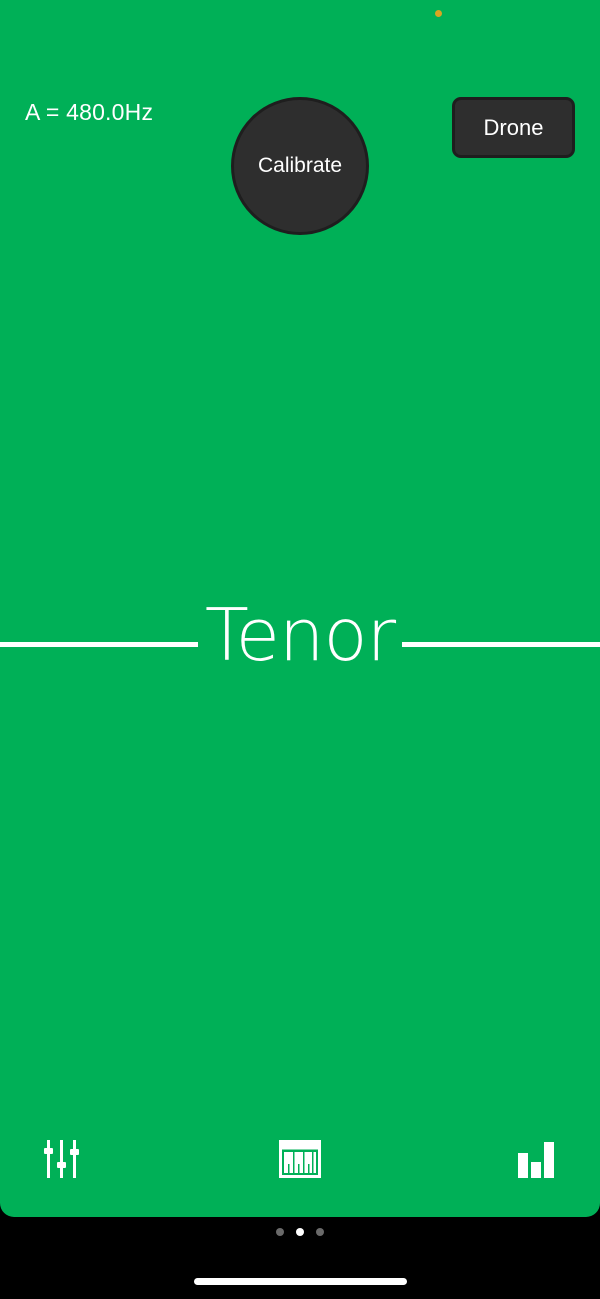  Describe the element at coordinates (501, 644) in the screenshot. I see `tuning-line-right` at that location.